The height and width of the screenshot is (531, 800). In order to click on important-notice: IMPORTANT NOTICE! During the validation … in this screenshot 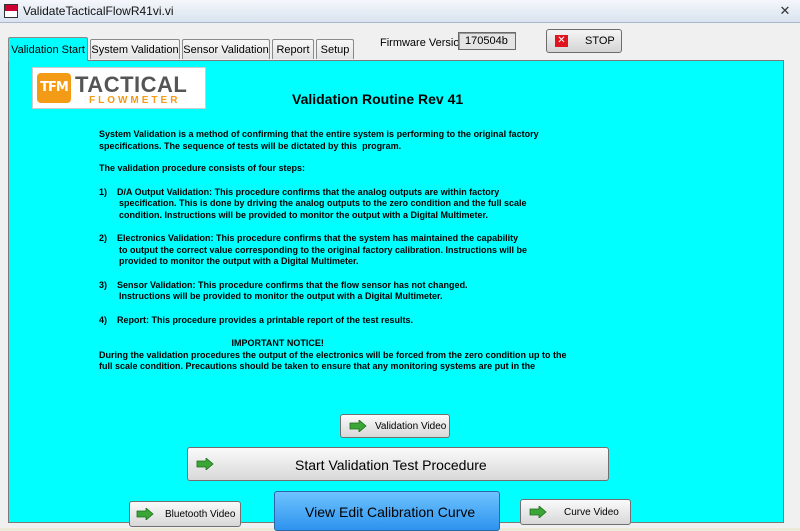, I will do `click(333, 354)`.